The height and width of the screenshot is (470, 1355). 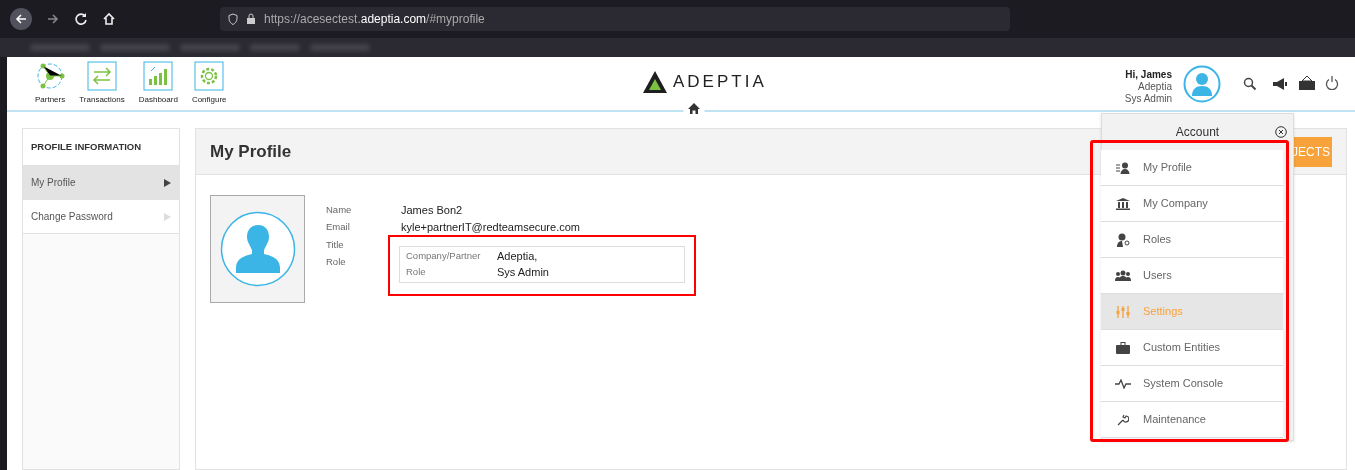 I want to click on sidebar-title: PROFILE INFORMATION, so click(x=101, y=147).